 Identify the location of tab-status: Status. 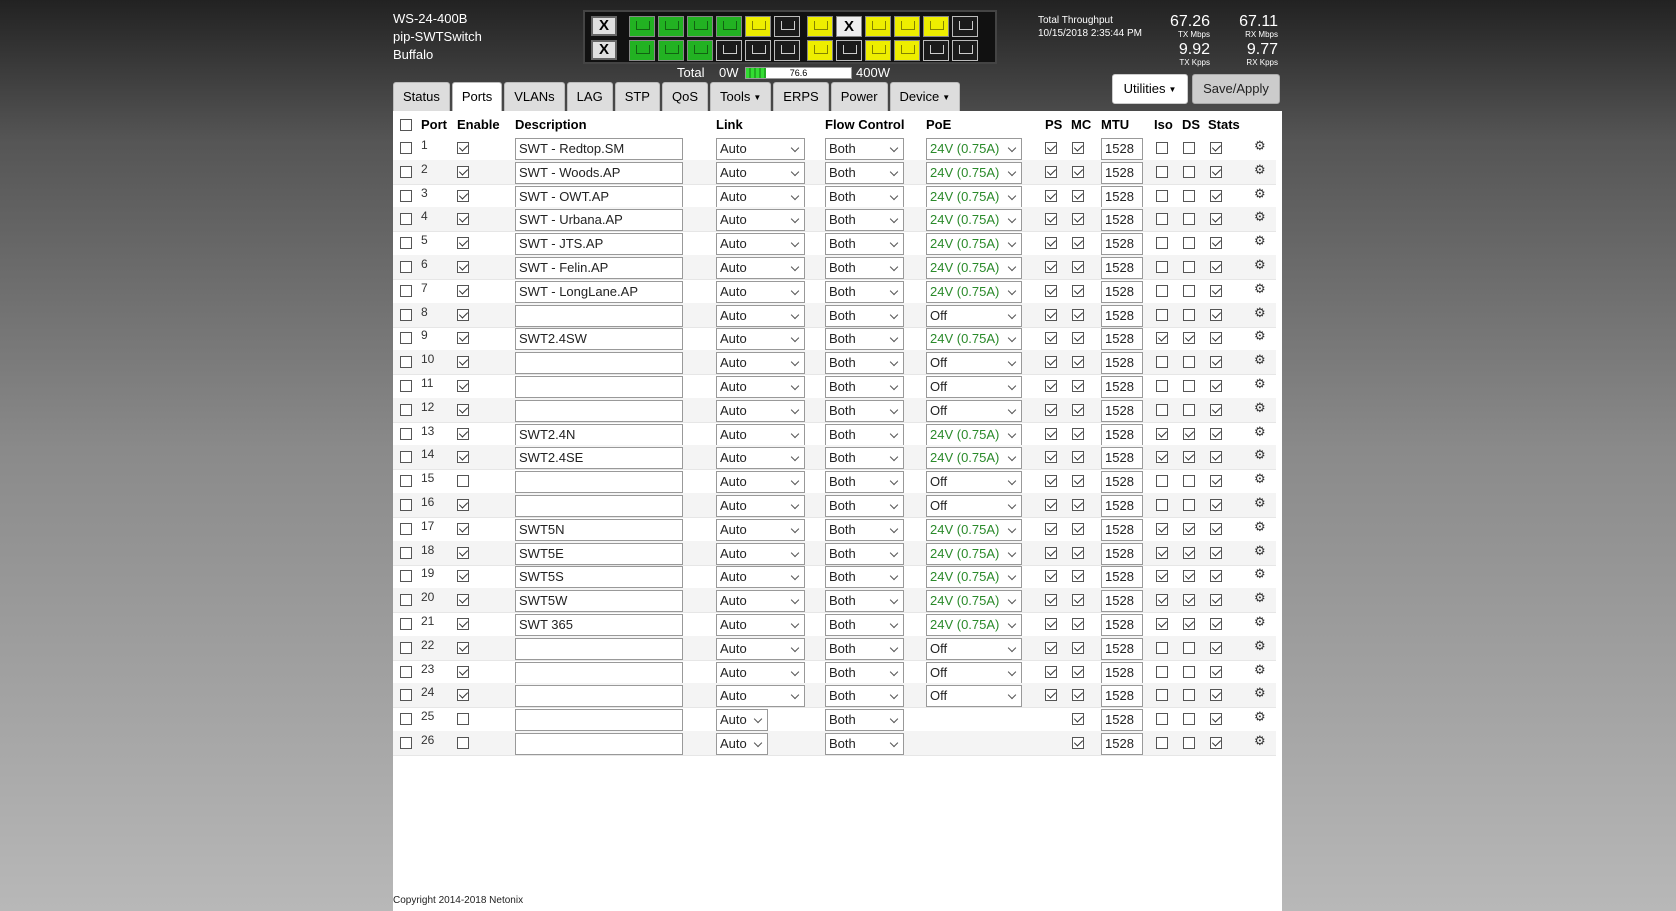
(421, 96).